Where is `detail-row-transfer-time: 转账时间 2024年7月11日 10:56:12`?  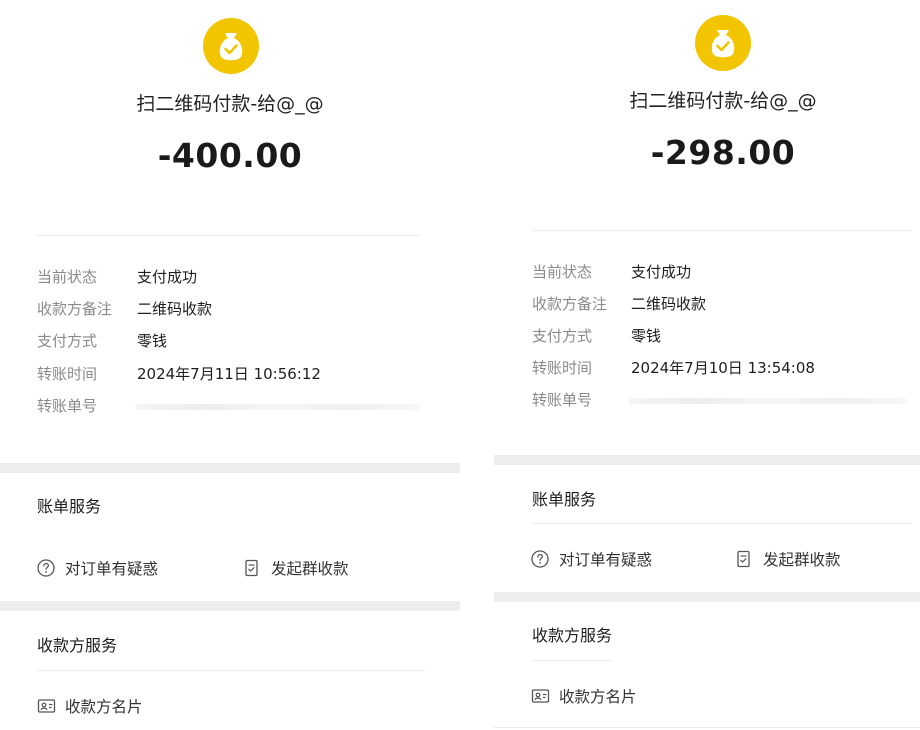
detail-row-transfer-time: 转账时间 2024年7月11日 10:56:12 is located at coordinates (237, 375).